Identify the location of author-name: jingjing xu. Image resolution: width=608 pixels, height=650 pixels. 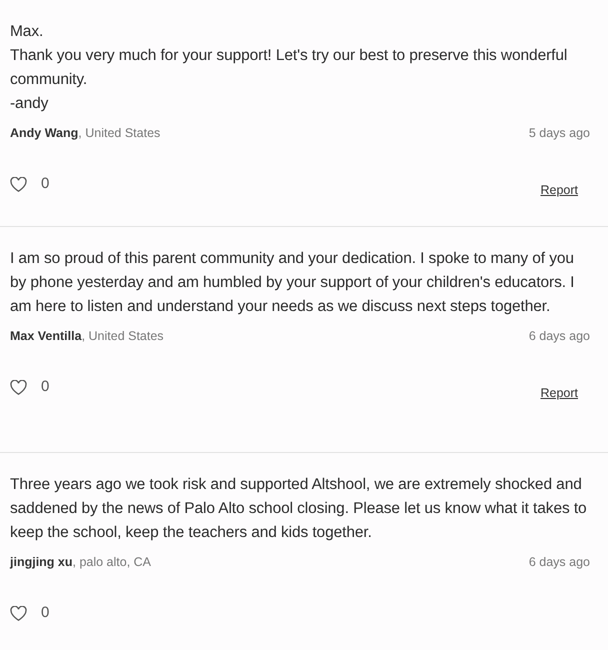
(41, 562).